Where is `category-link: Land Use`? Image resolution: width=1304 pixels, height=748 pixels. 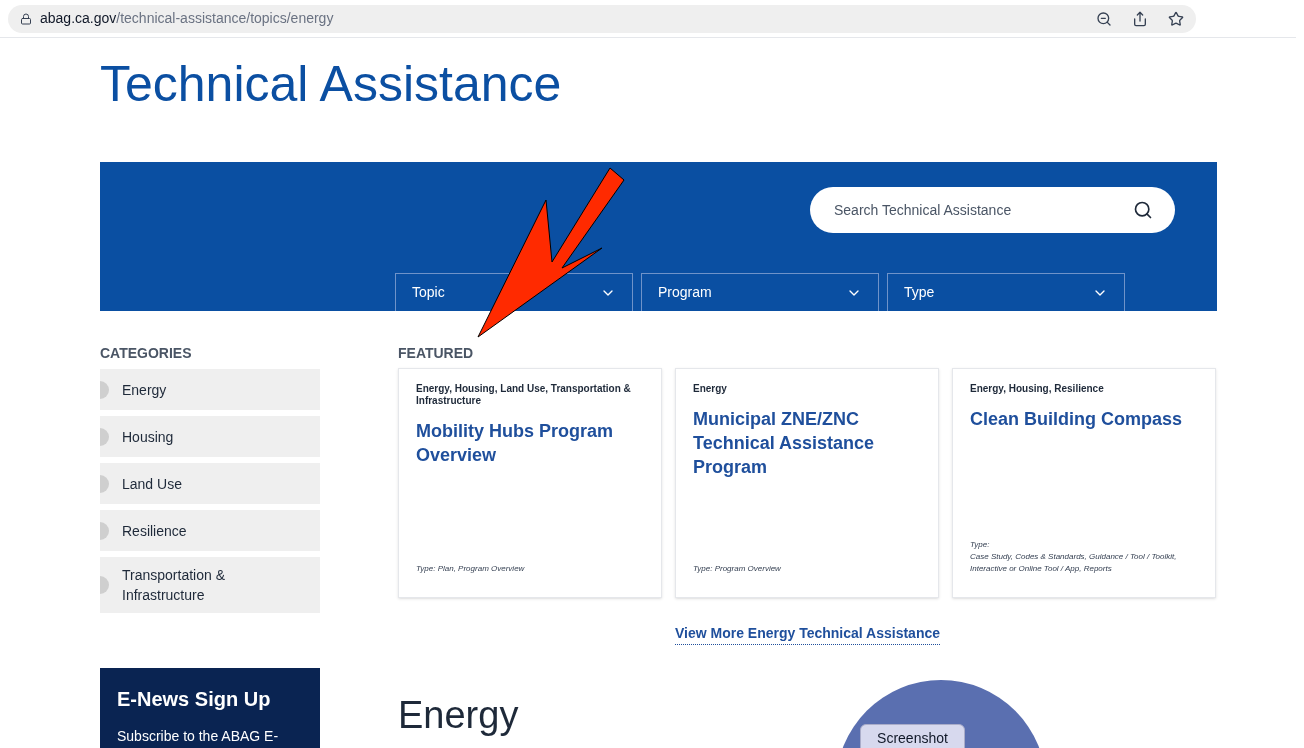
category-link: Land Use is located at coordinates (210, 483).